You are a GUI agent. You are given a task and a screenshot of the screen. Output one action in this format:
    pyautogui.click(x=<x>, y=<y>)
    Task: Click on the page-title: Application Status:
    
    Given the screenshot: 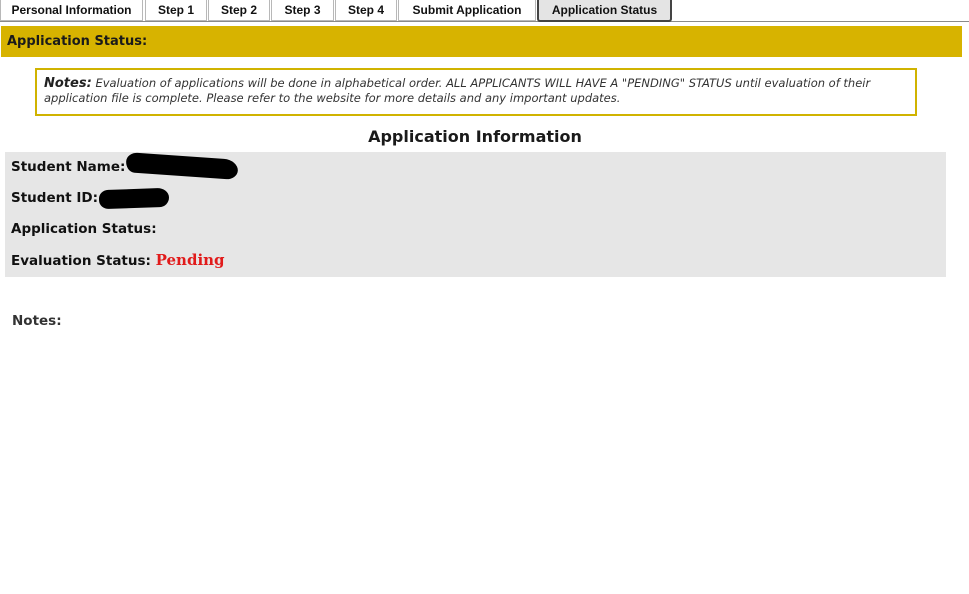 What is the action you would take?
    pyautogui.click(x=77, y=41)
    